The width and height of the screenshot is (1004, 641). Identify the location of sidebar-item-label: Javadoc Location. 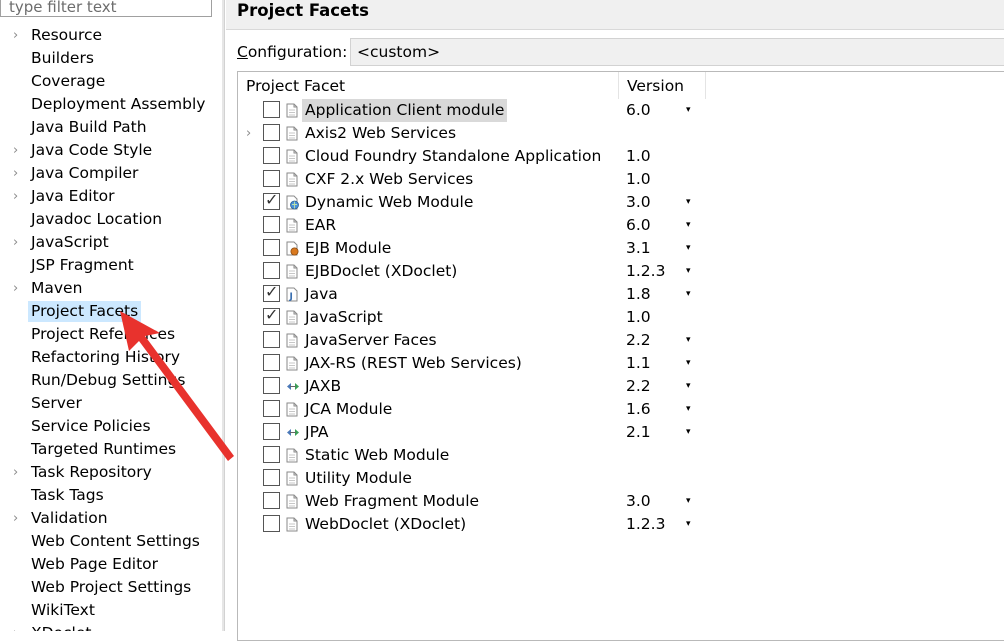
(97, 219).